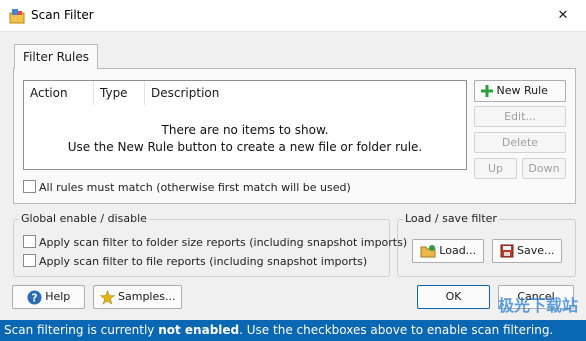  Describe the element at coordinates (293, 16) in the screenshot. I see `title-bar: Scan Filter ✕` at that location.